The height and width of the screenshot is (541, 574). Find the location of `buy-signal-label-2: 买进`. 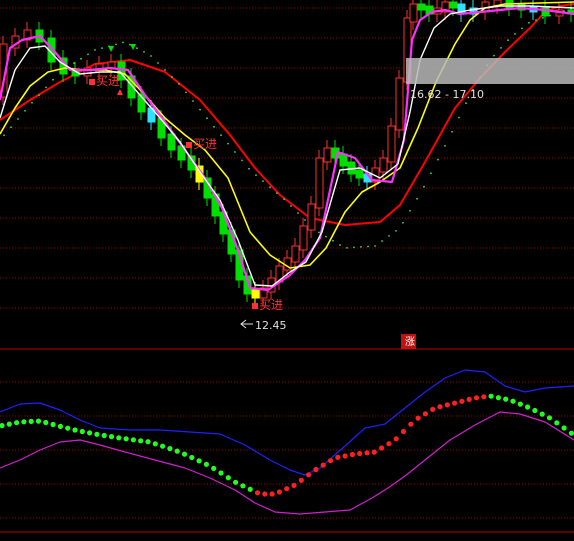

buy-signal-label-2: 买进 is located at coordinates (108, 81).